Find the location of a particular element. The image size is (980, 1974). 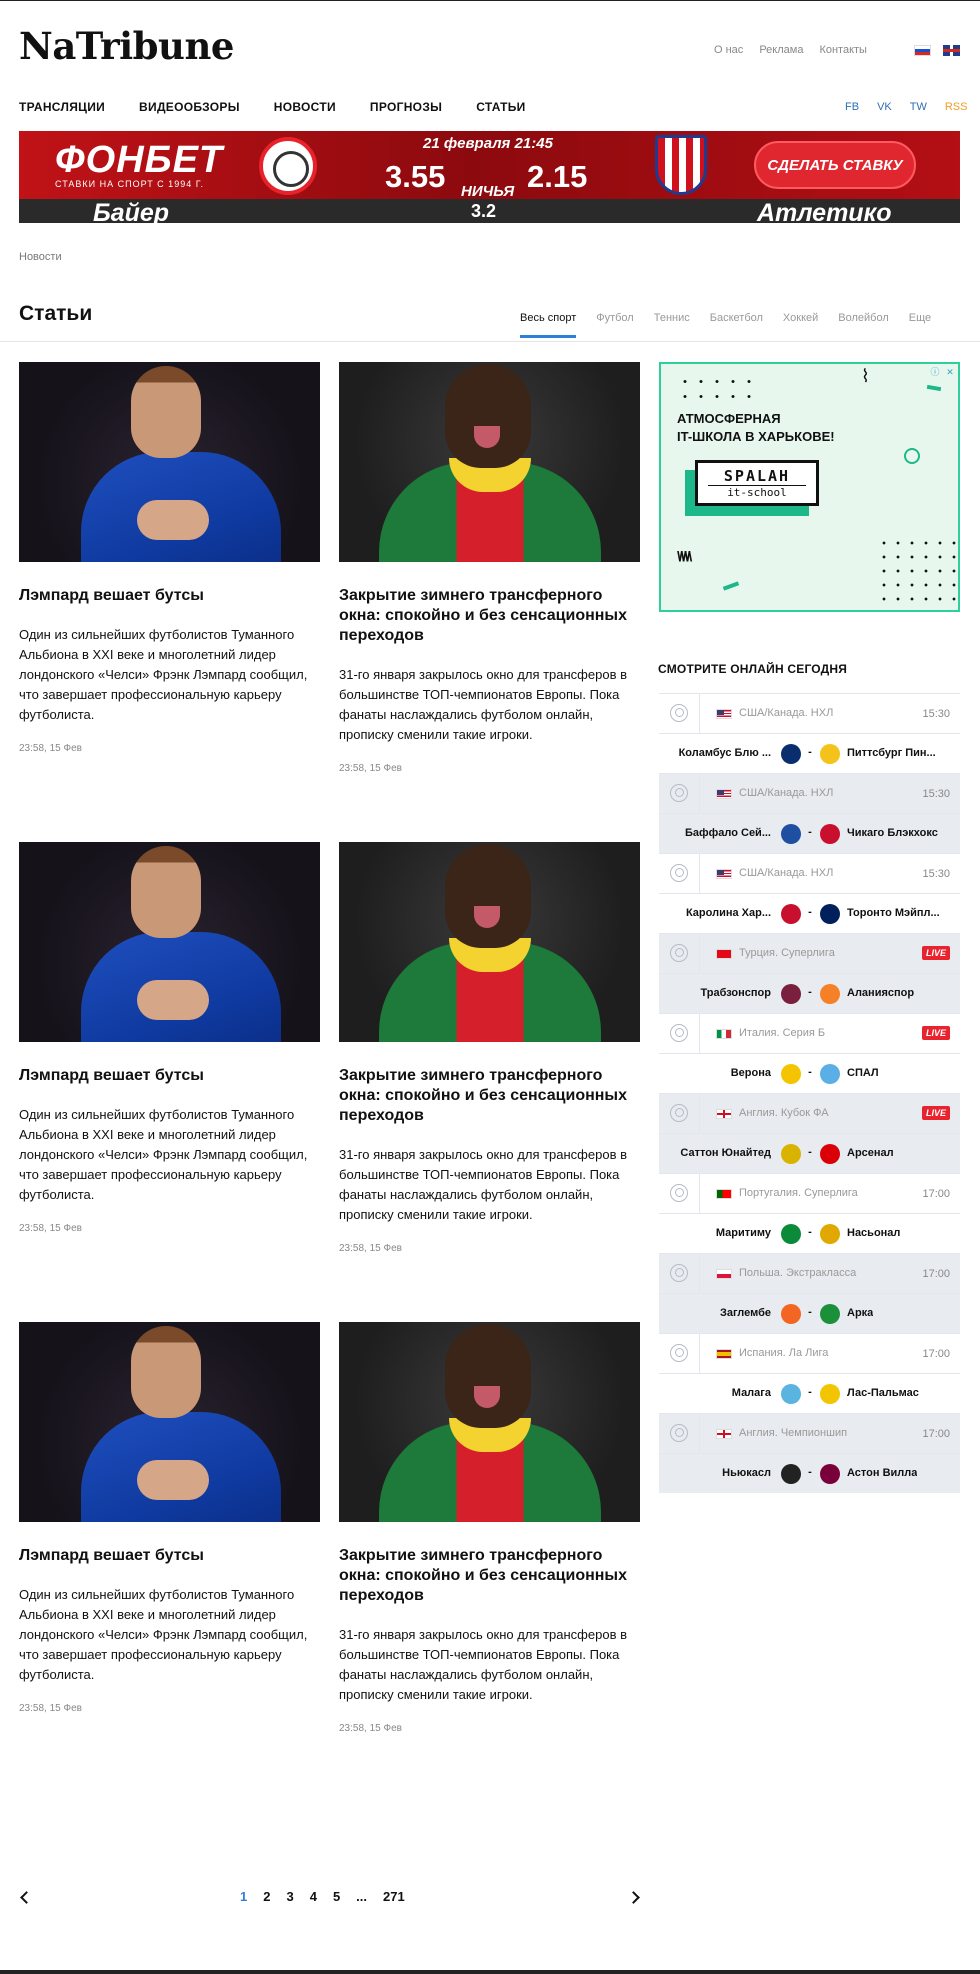

advertising-link: Реклама is located at coordinates (781, 50).